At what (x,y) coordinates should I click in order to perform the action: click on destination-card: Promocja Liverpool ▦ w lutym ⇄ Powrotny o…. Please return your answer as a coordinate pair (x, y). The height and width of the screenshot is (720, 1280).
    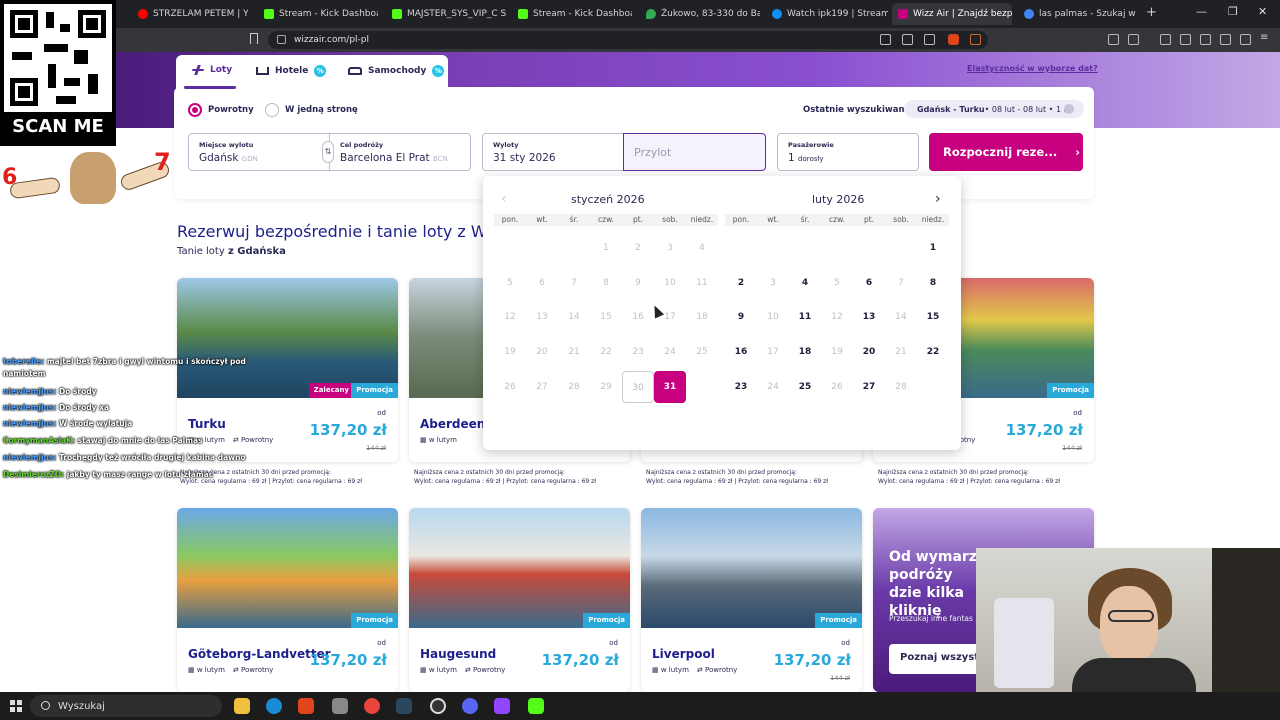
    Looking at the image, I should click on (751, 600).